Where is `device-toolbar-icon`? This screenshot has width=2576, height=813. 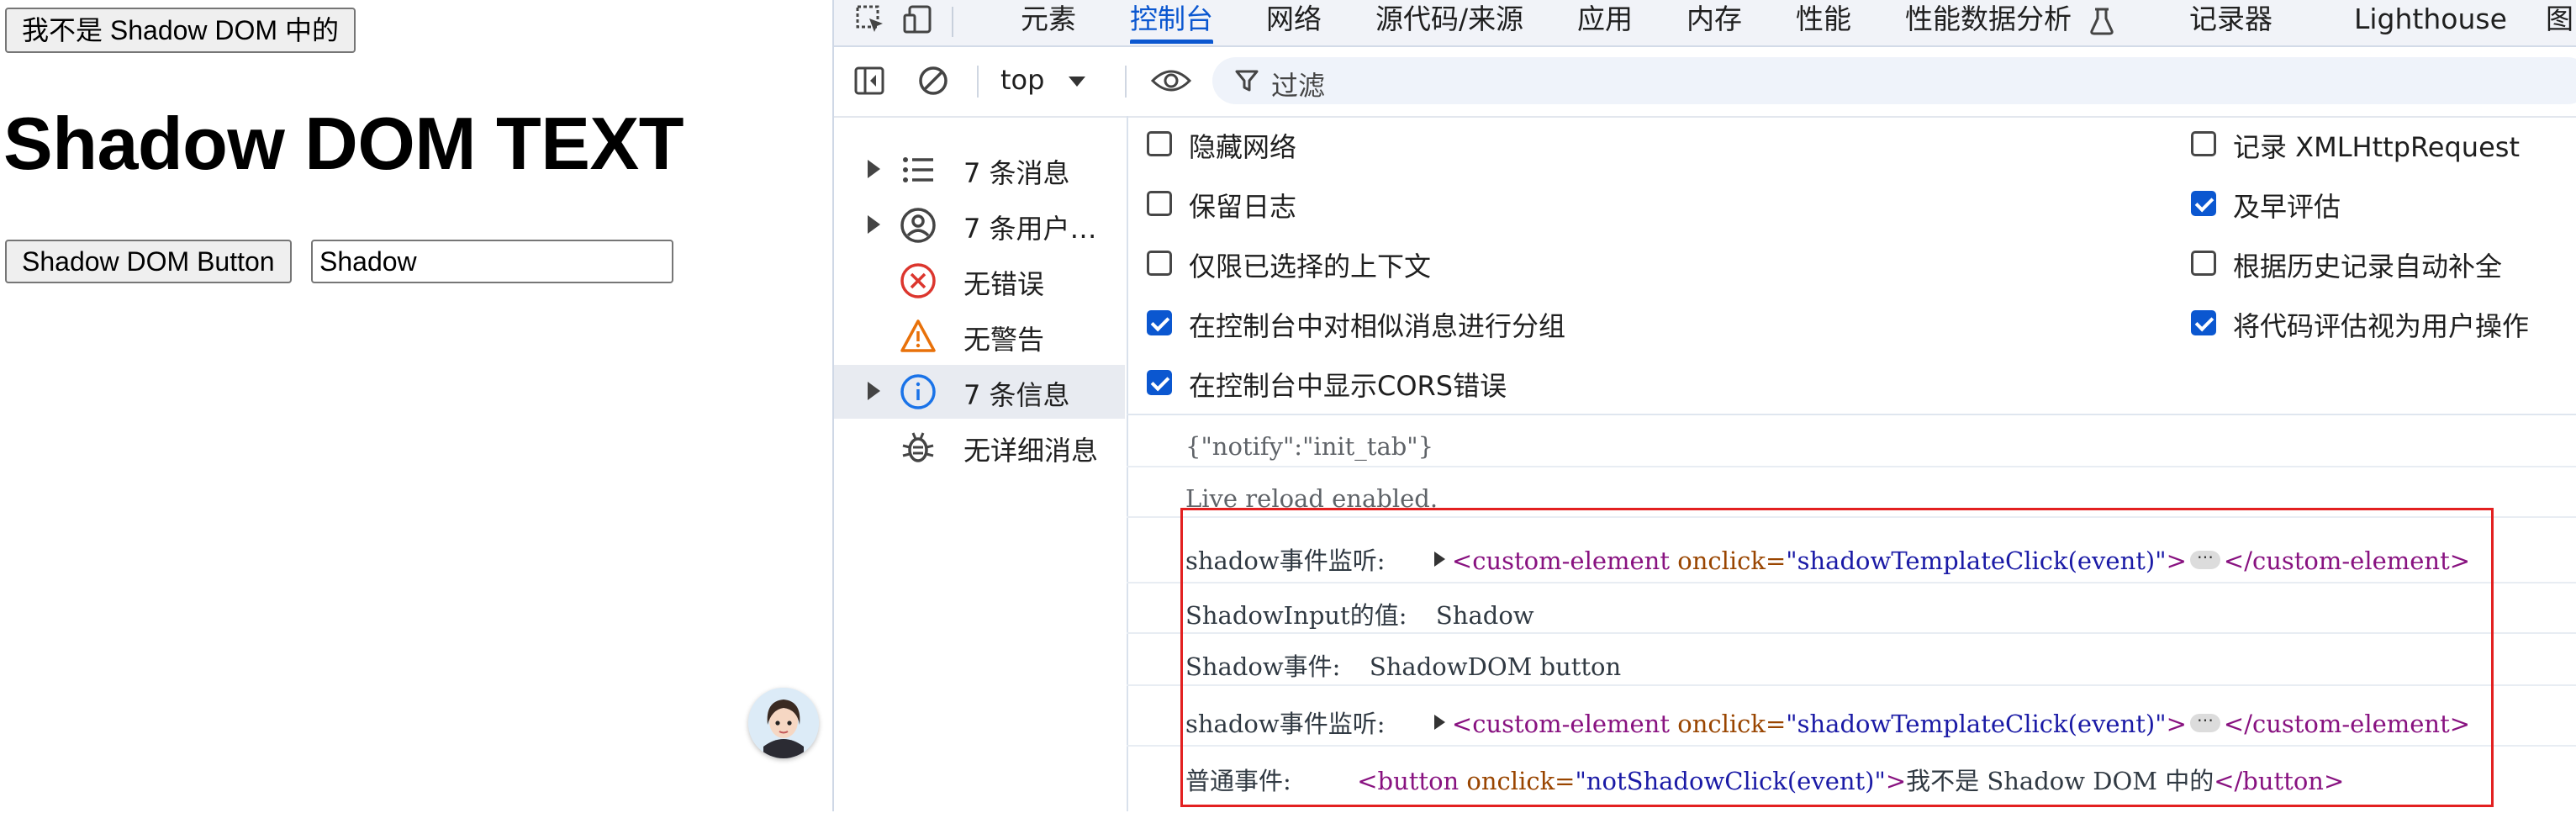 device-toolbar-icon is located at coordinates (918, 20).